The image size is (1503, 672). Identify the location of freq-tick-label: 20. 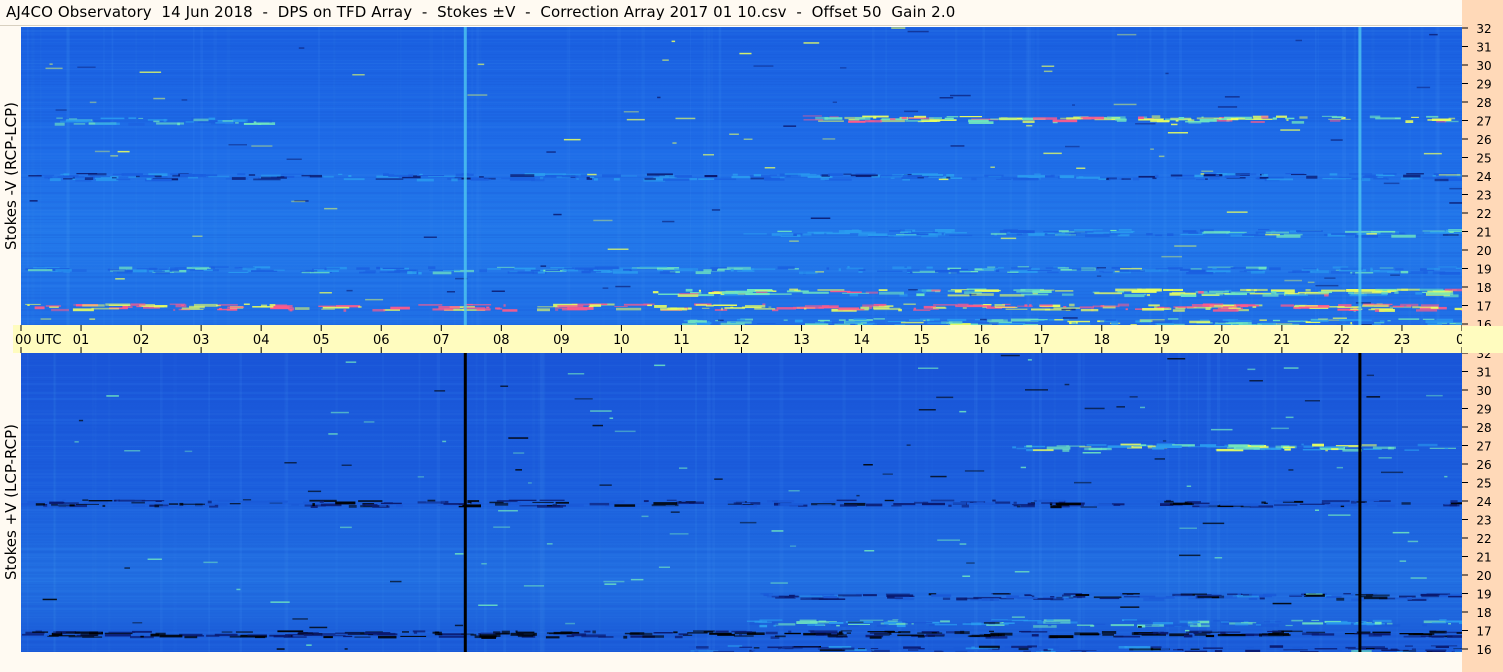
(1483, 251).